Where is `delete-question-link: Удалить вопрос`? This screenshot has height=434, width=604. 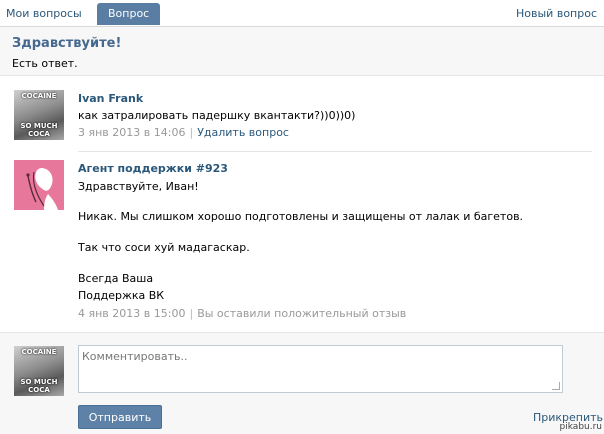
delete-question-link: Удалить вопрос is located at coordinates (243, 132).